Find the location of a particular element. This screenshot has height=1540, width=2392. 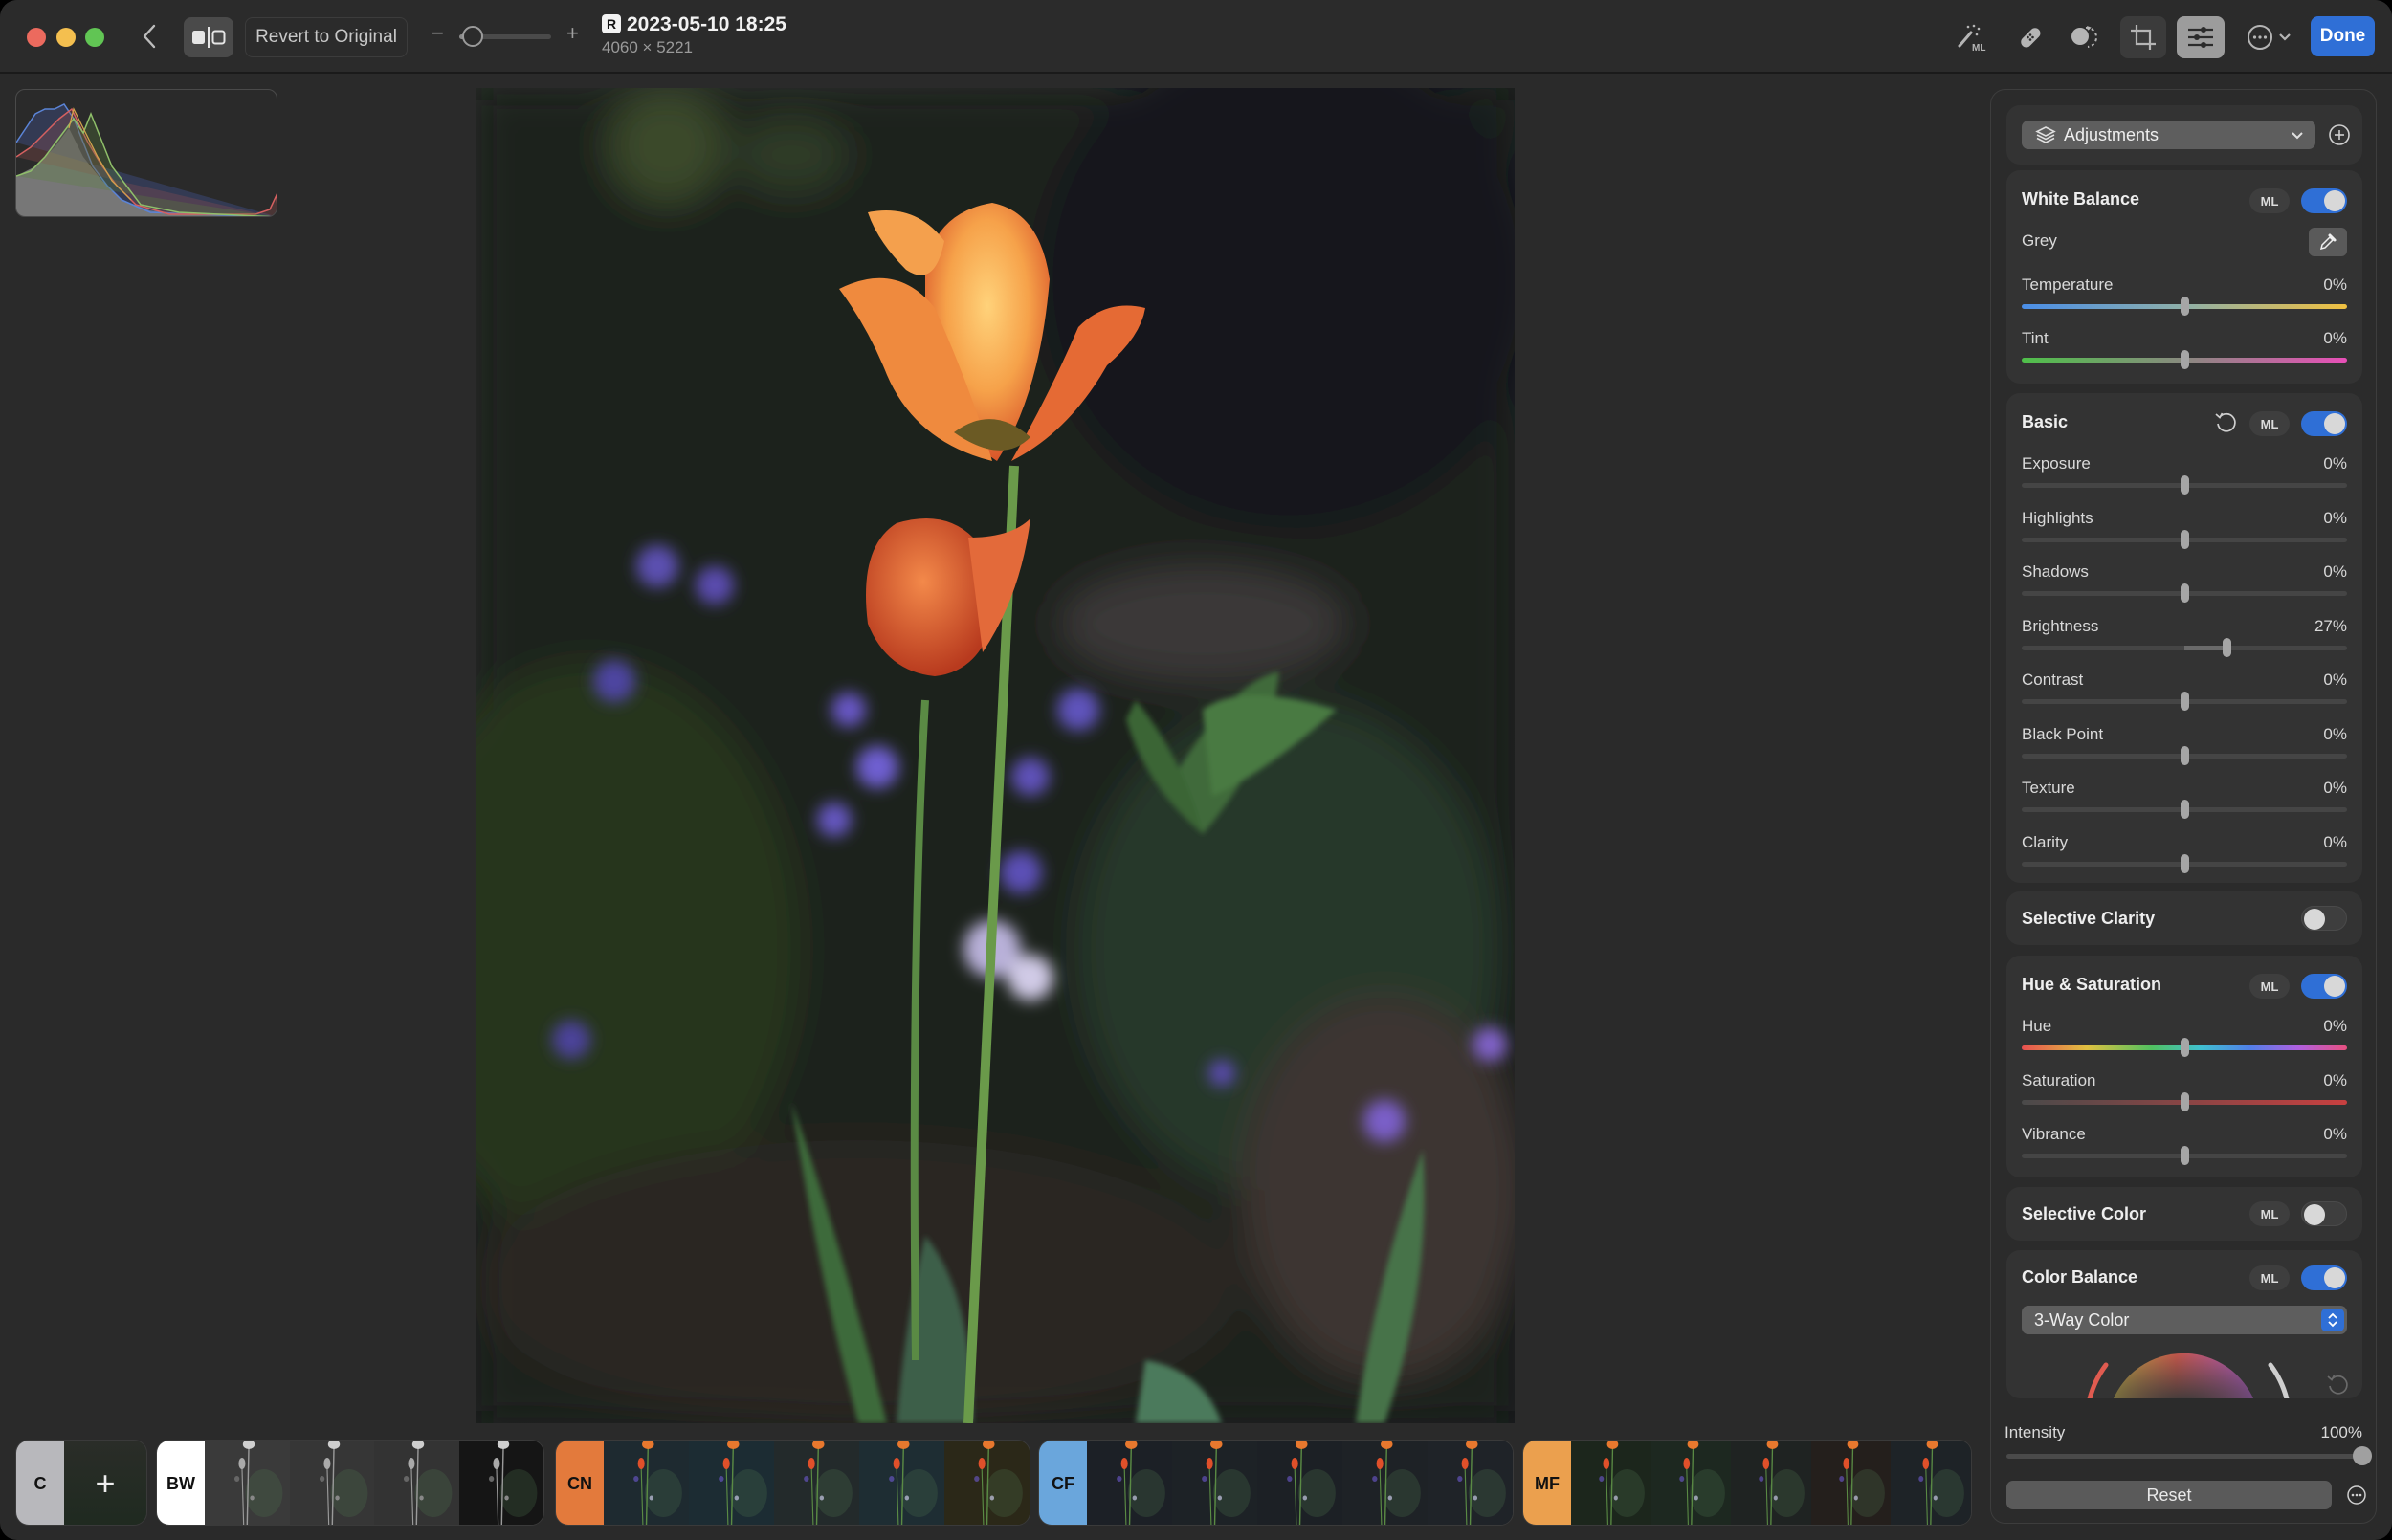

reset-color-balance-icon is located at coordinates (2338, 1385).